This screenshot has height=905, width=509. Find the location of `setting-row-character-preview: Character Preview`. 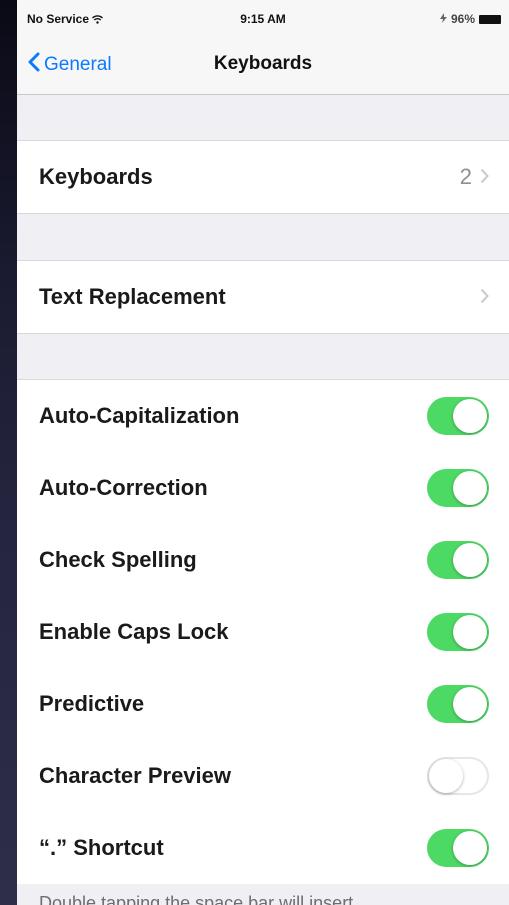

setting-row-character-preview: Character Preview is located at coordinates (263, 776).